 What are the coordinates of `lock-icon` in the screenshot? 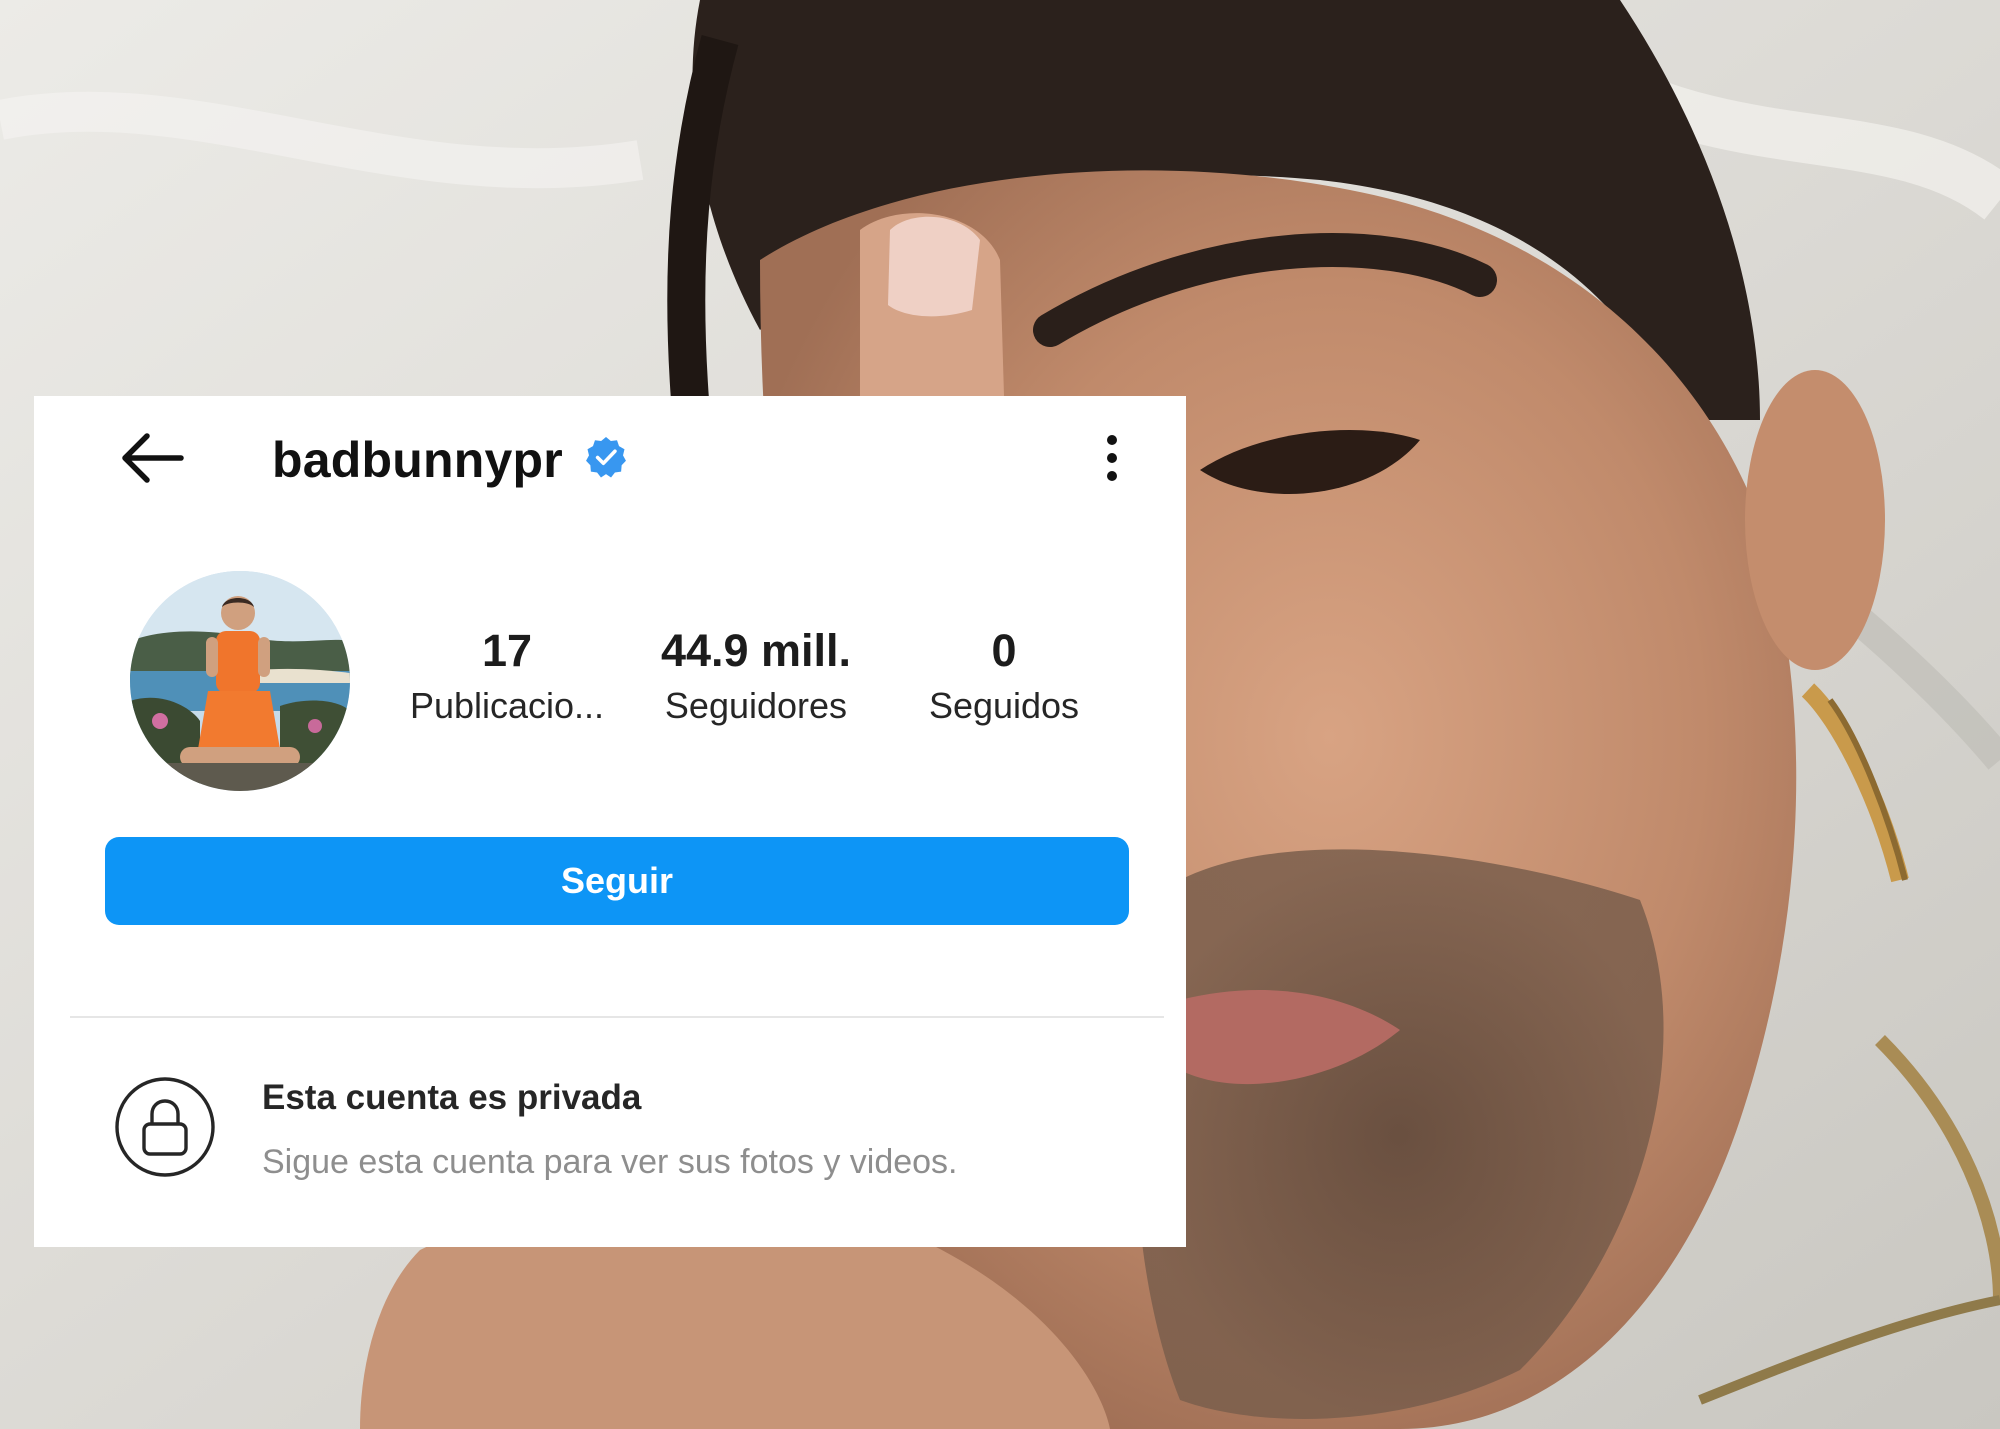 It's located at (165, 1127).